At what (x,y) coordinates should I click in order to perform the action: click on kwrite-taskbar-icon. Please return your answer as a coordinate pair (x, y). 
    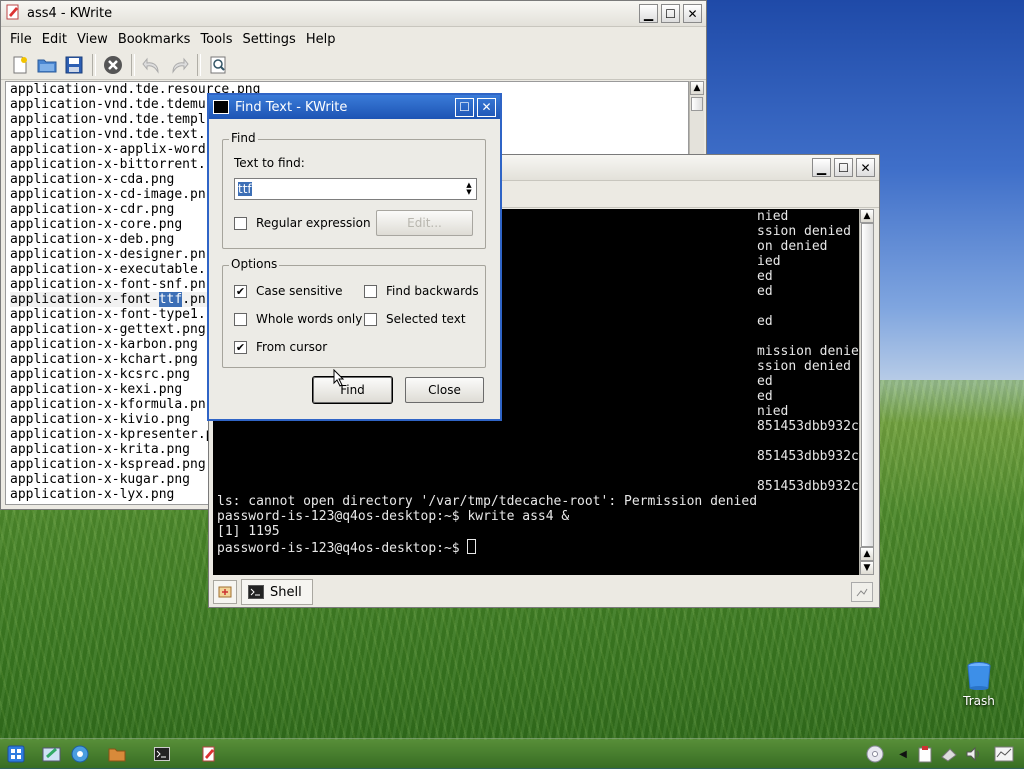
    Looking at the image, I should click on (209, 754).